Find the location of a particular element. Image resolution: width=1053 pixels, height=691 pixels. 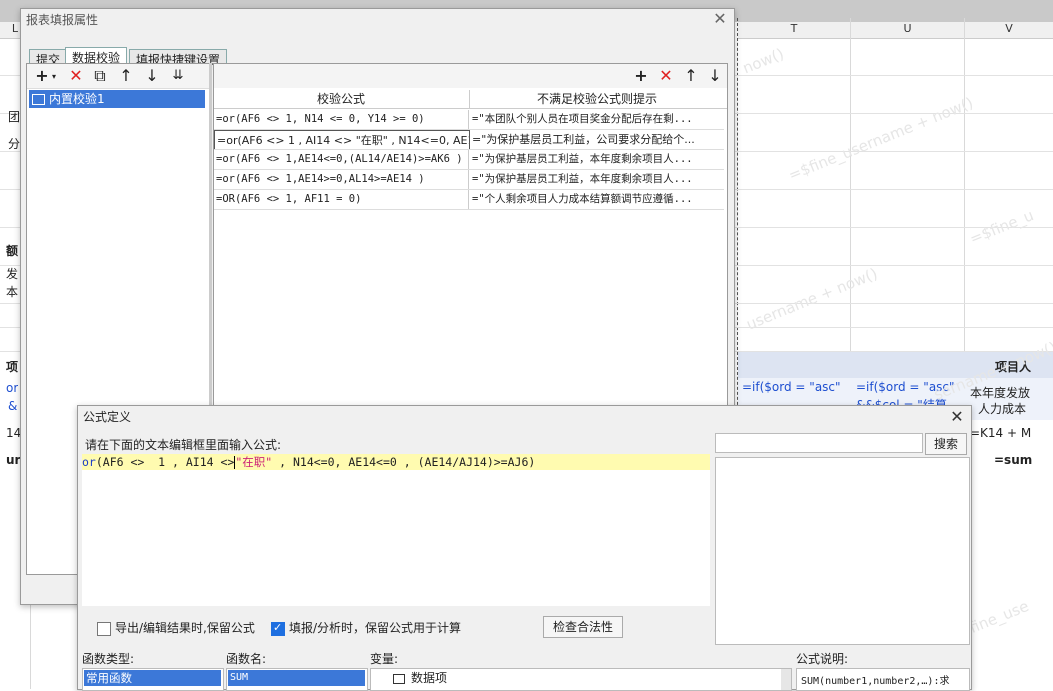

dialog-title: 报表填报属性 is located at coordinates (62, 20).